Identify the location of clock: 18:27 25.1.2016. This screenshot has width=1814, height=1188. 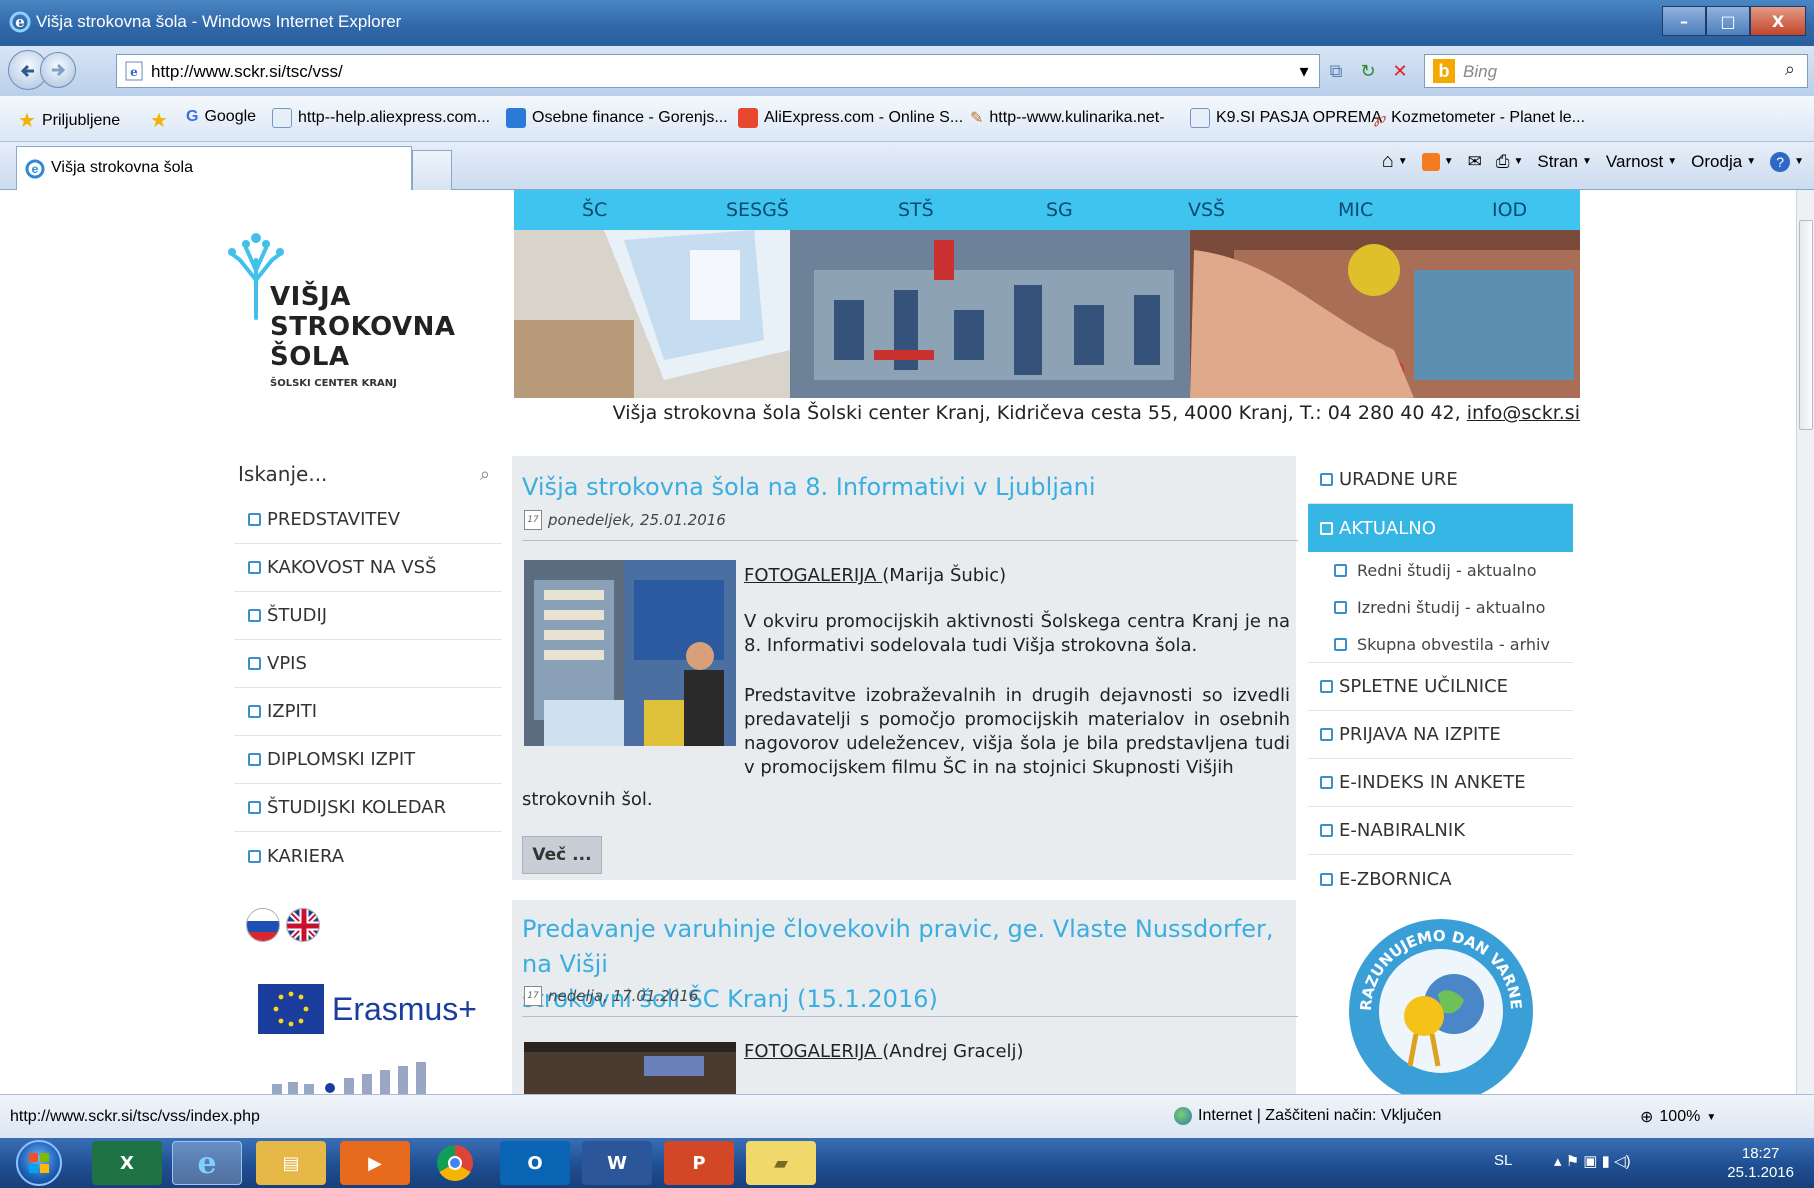
(1760, 1163).